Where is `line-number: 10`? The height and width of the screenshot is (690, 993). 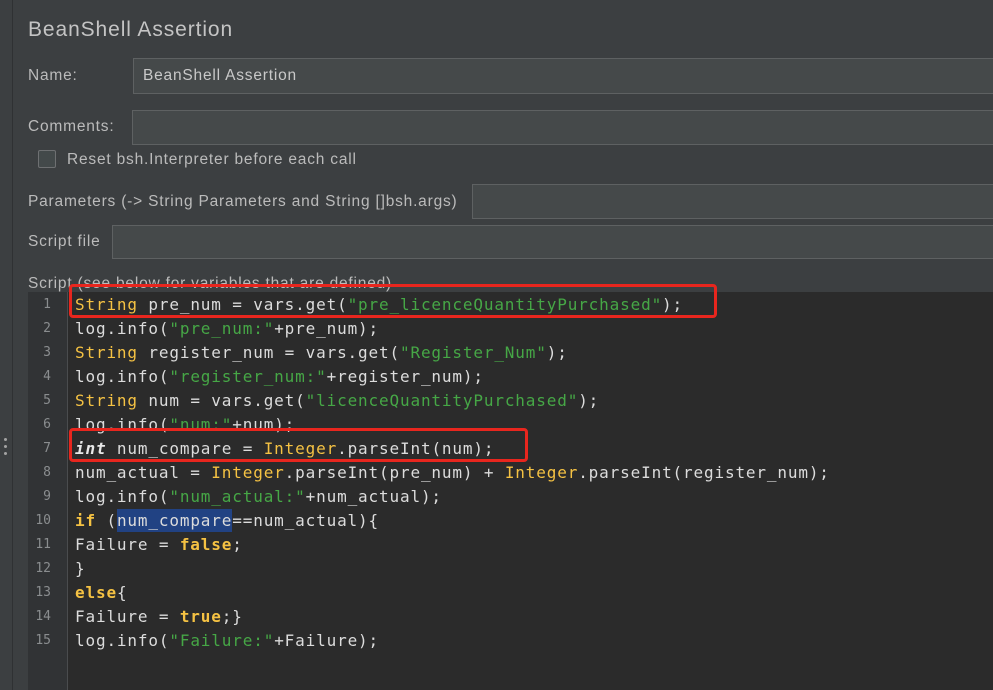 line-number: 10 is located at coordinates (43, 520).